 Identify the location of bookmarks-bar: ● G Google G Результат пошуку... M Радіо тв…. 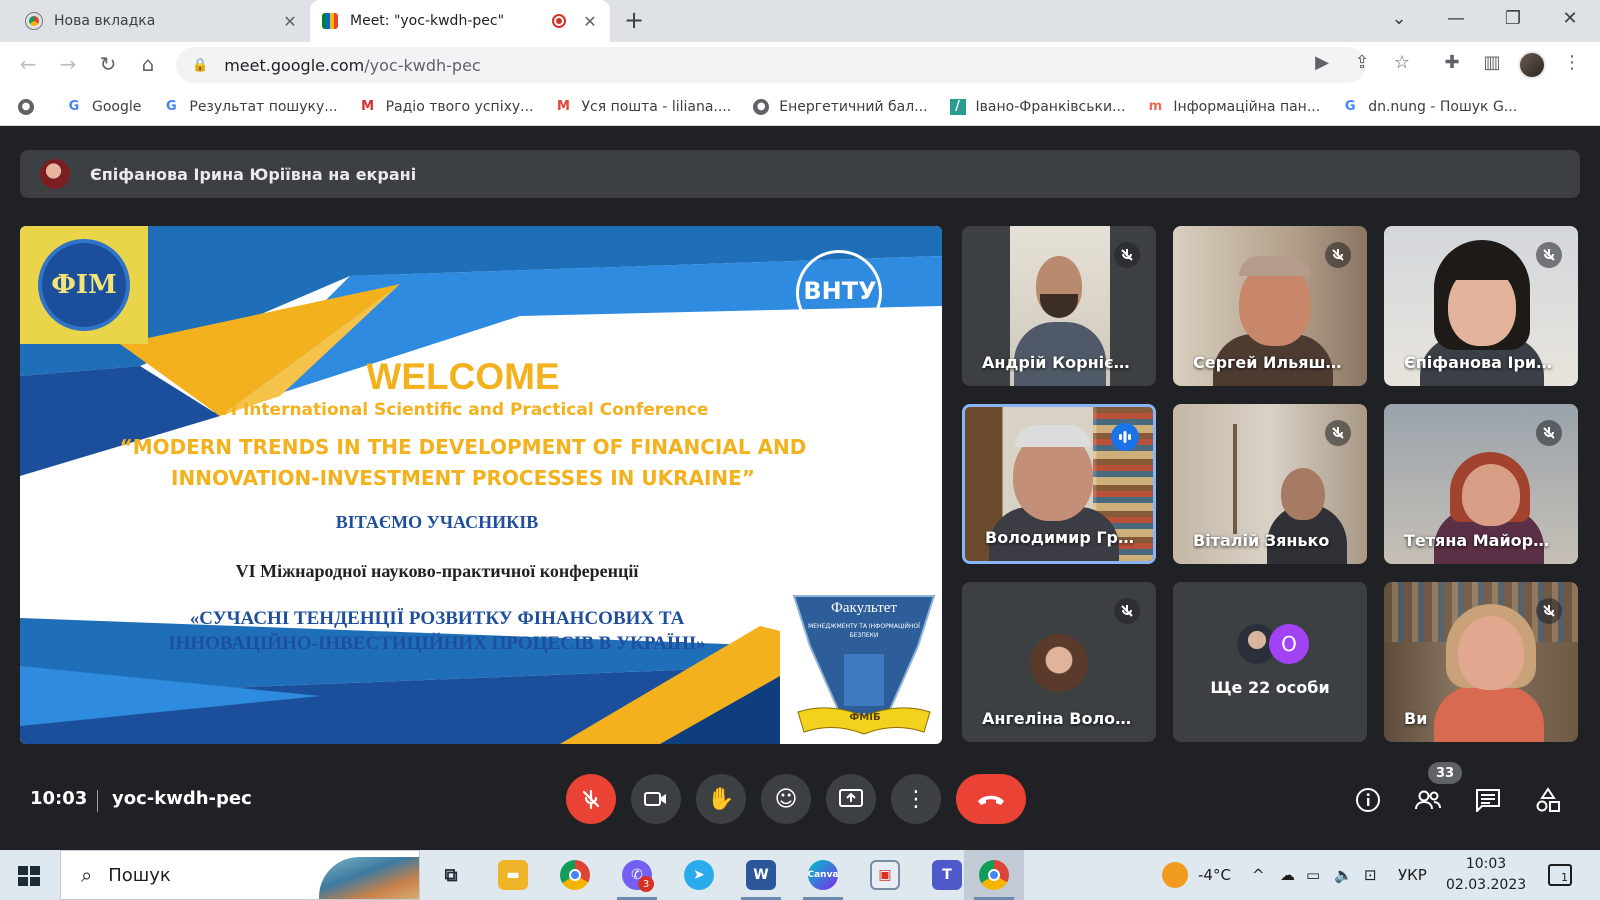
(800, 107).